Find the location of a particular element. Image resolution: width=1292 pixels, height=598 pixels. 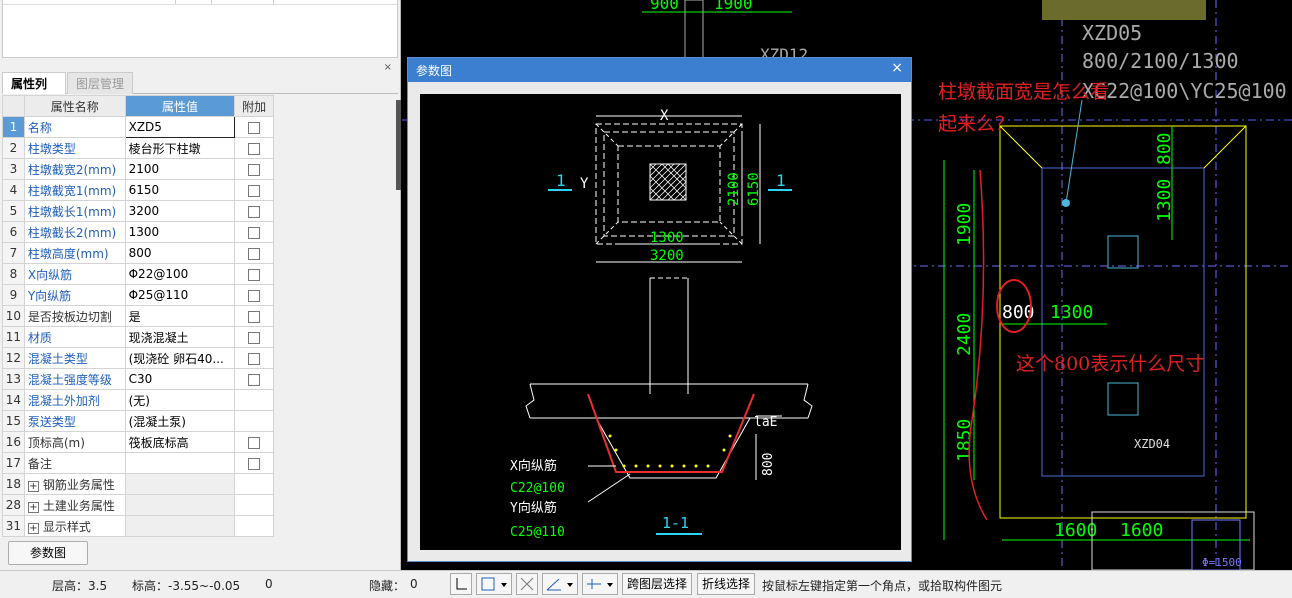

table-row: 11 材质 现浇混凝土 is located at coordinates (138, 337).